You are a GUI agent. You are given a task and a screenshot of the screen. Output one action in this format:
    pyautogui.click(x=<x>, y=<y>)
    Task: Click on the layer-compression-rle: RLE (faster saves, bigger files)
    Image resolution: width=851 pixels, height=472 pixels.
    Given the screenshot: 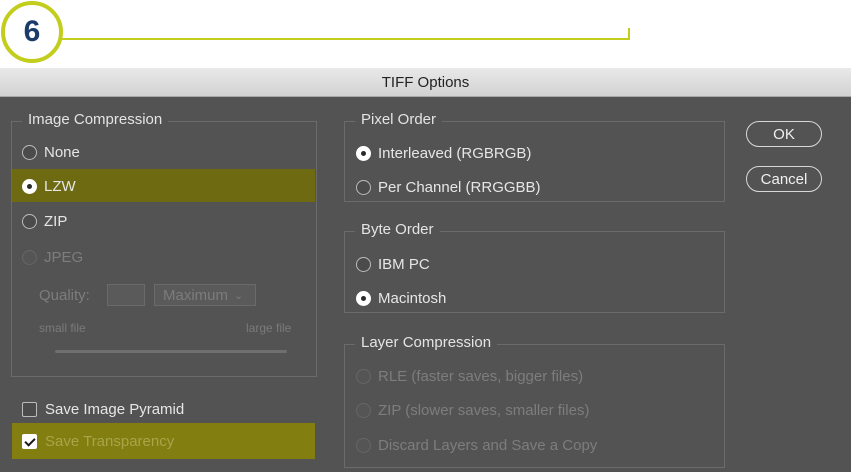 What is the action you would take?
    pyautogui.click(x=469, y=376)
    